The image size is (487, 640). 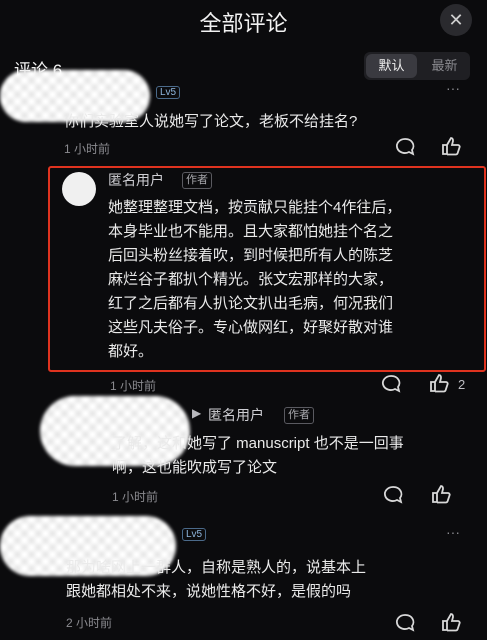 I want to click on comment-line: 跟她都相处不来，说她性格不好，是假的吗, so click(x=209, y=591).